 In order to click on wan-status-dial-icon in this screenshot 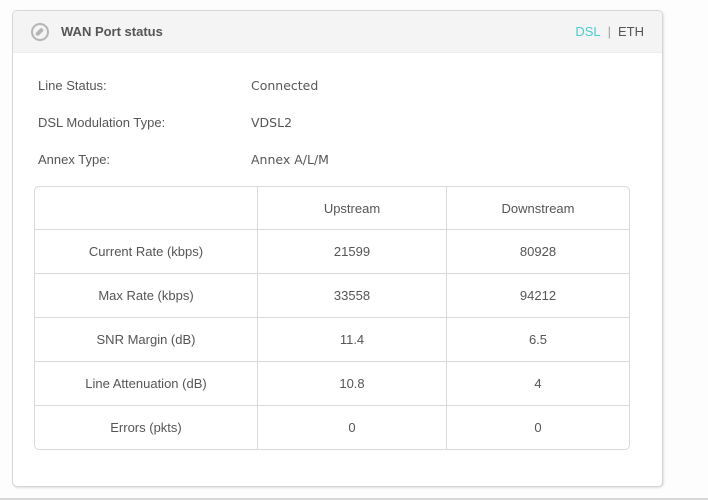, I will do `click(40, 31)`.